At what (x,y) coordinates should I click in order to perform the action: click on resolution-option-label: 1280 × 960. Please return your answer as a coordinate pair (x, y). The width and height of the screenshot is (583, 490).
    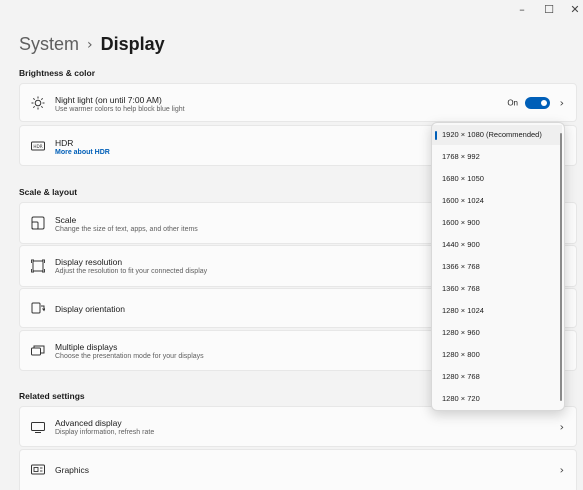
    Looking at the image, I should click on (461, 332).